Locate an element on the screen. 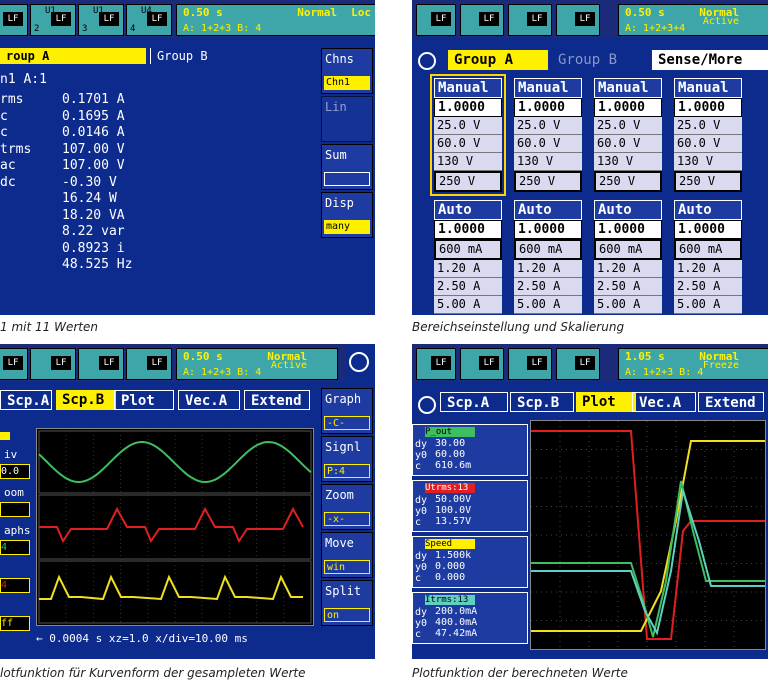 This screenshot has height=684, width=768. side-button-split: Split on is located at coordinates (347, 603).